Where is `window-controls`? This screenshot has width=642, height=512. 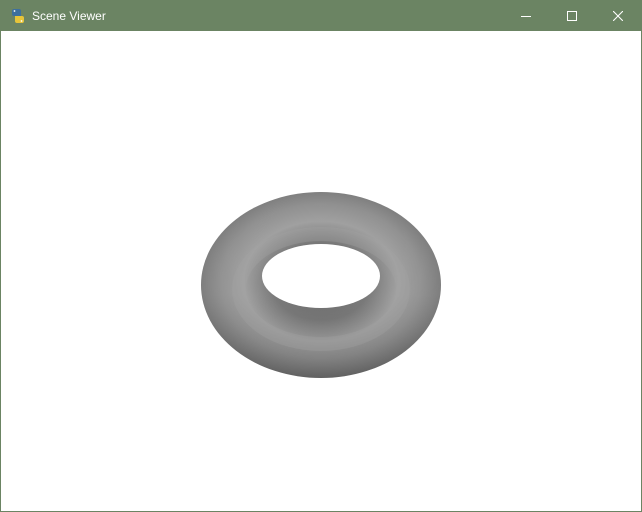 window-controls is located at coordinates (572, 16).